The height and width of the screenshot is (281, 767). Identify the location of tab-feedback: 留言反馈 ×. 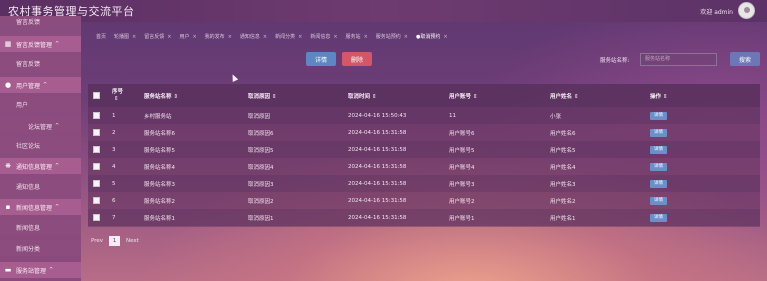
(157, 36).